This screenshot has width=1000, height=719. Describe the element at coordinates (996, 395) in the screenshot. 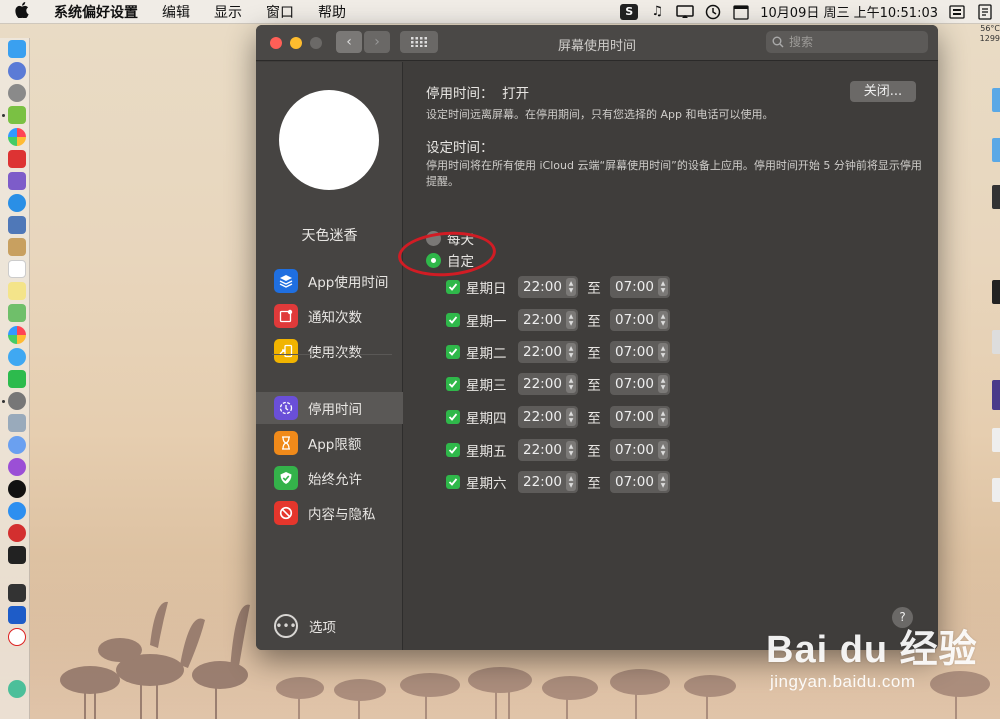

I see `desktop-image-icon` at that location.